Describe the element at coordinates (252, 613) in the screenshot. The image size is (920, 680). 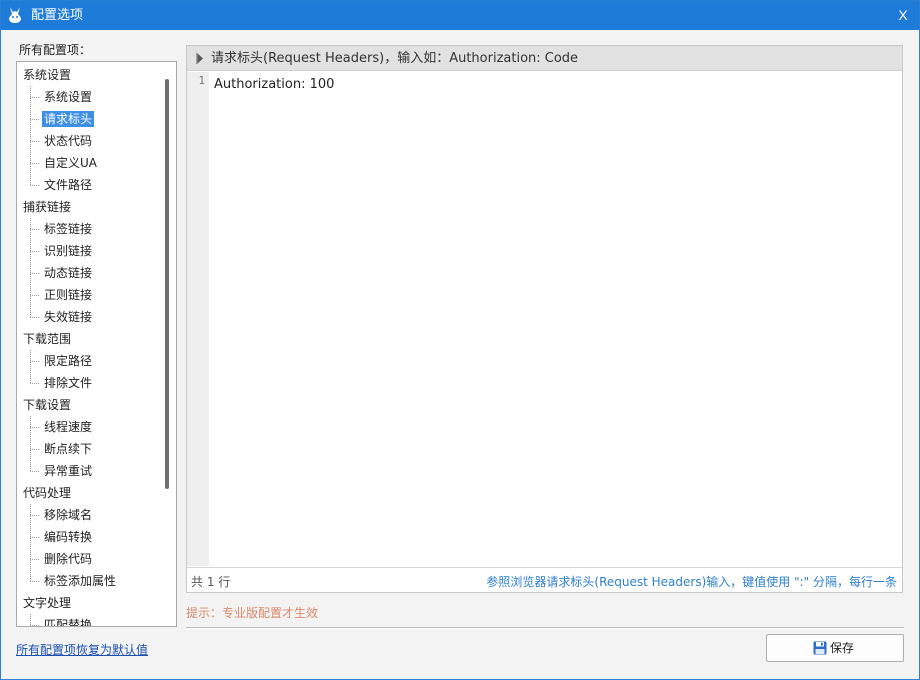
I see `pro-version-hint: 提示：专业版配置才生效` at that location.